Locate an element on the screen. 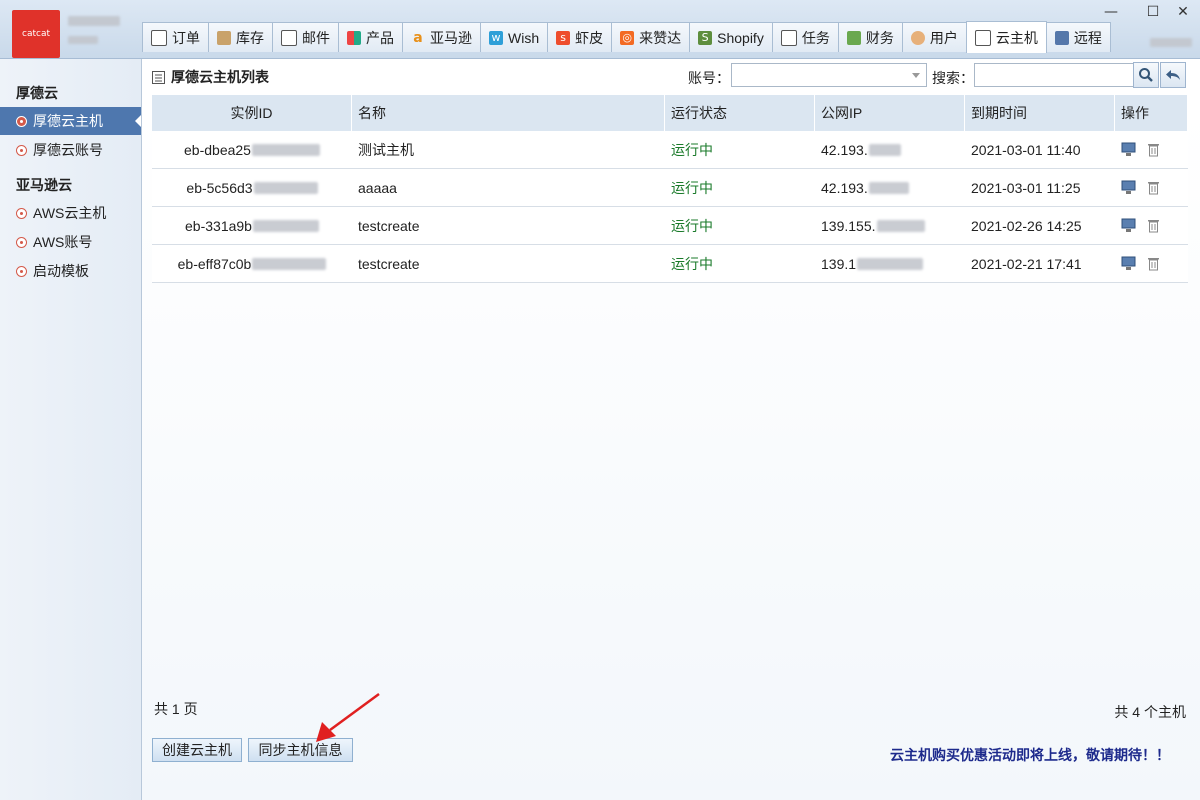 This screenshot has width=1200, height=800. instance-id-text: eb-eff87c0b is located at coordinates (214, 263).